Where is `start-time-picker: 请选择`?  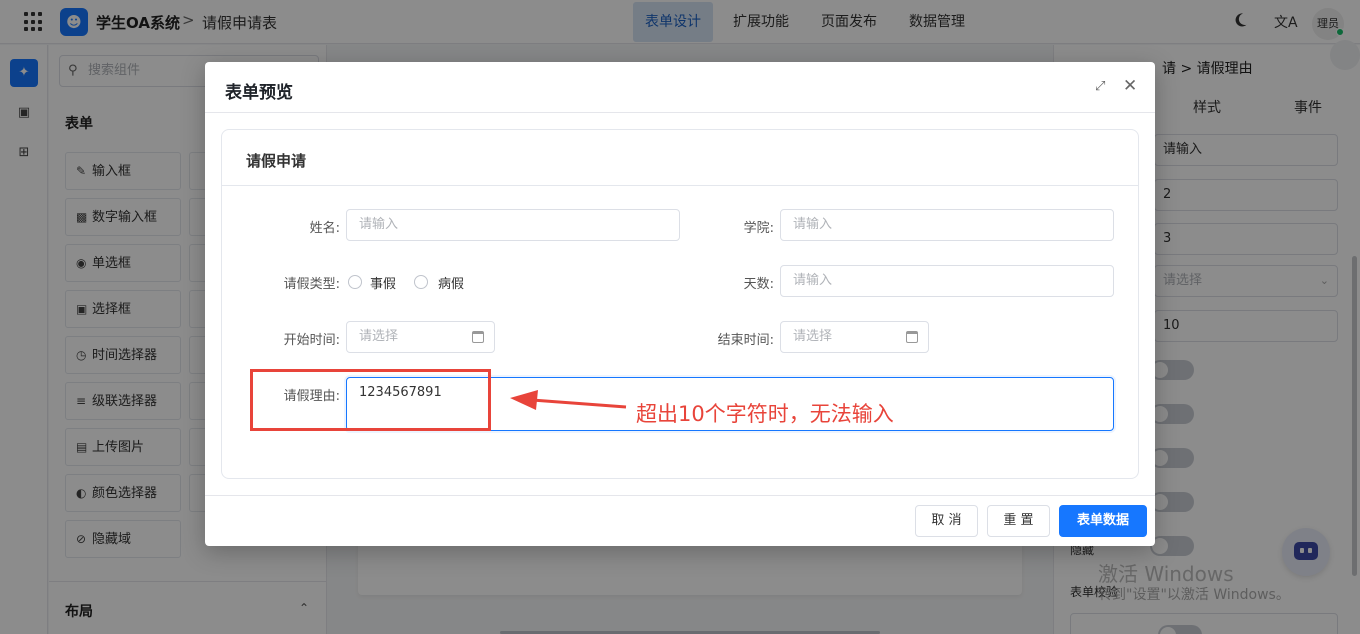 start-time-picker: 请选择 is located at coordinates (420, 337).